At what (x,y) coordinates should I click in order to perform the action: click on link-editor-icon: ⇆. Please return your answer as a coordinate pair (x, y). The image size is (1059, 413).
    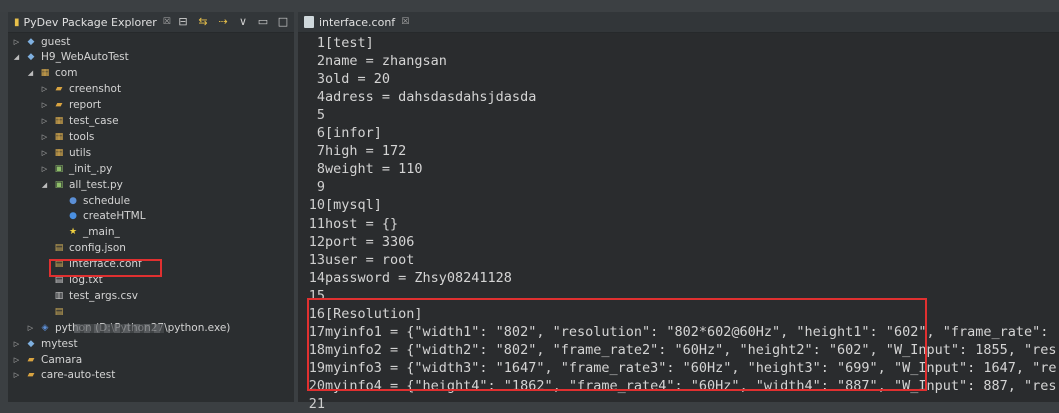
    Looking at the image, I should click on (203, 21).